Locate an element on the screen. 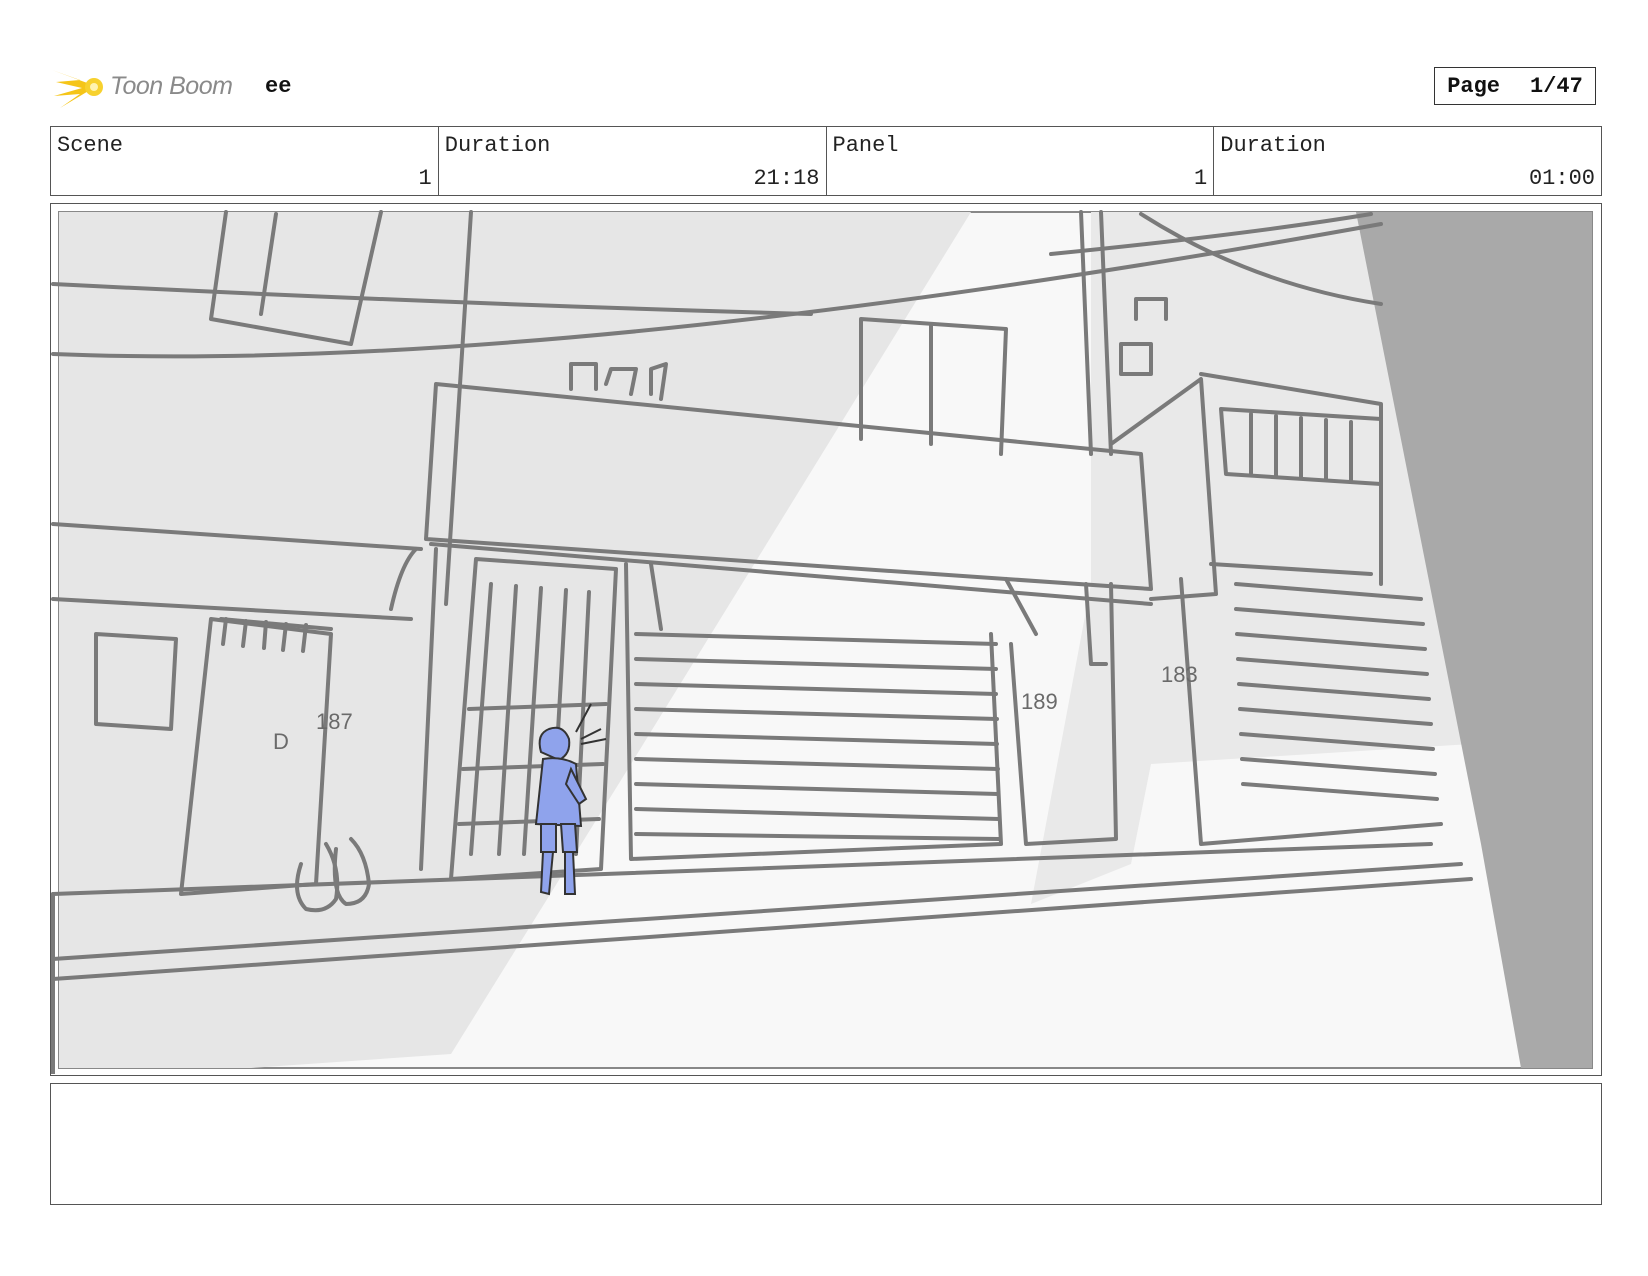  toon-boom-logo-icon is located at coordinates (77, 89).